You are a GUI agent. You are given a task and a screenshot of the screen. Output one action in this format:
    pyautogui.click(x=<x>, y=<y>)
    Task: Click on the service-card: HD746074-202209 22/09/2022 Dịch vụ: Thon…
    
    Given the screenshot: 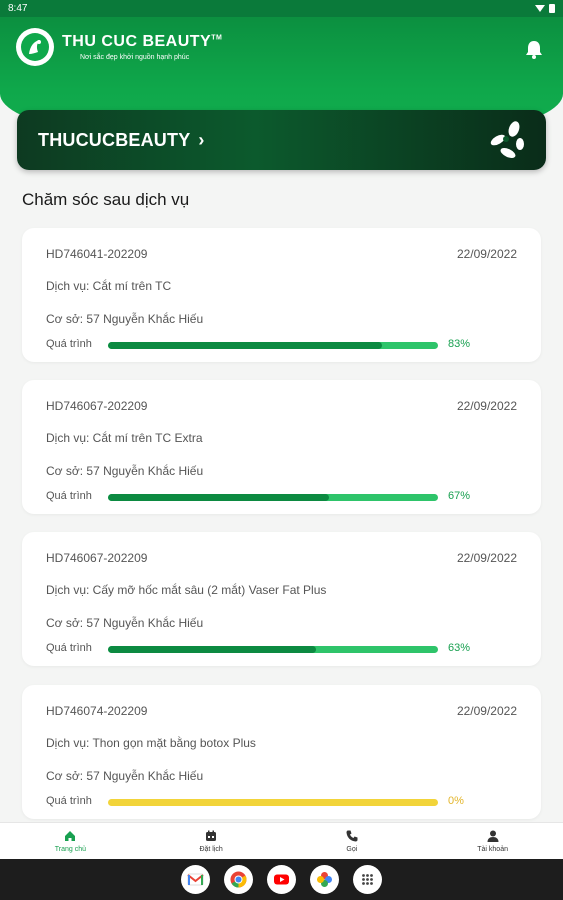 What is the action you would take?
    pyautogui.click(x=281, y=752)
    